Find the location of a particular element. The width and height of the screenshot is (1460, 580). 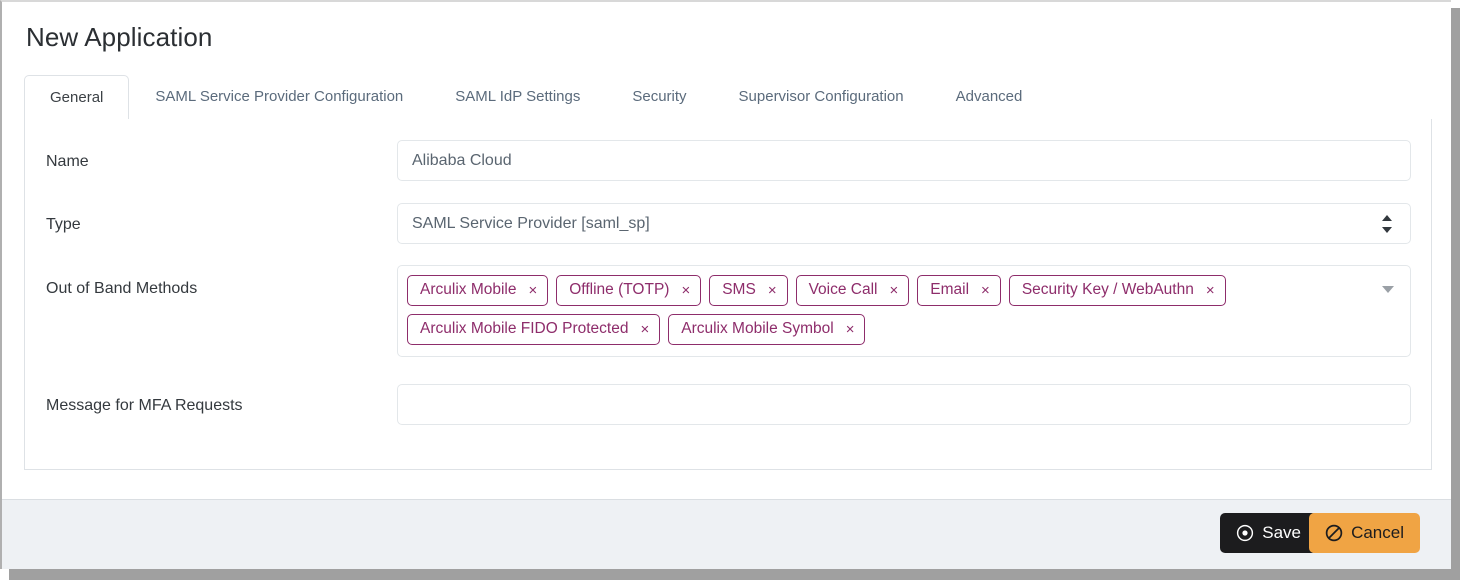

tag-email: Email × is located at coordinates (959, 290).